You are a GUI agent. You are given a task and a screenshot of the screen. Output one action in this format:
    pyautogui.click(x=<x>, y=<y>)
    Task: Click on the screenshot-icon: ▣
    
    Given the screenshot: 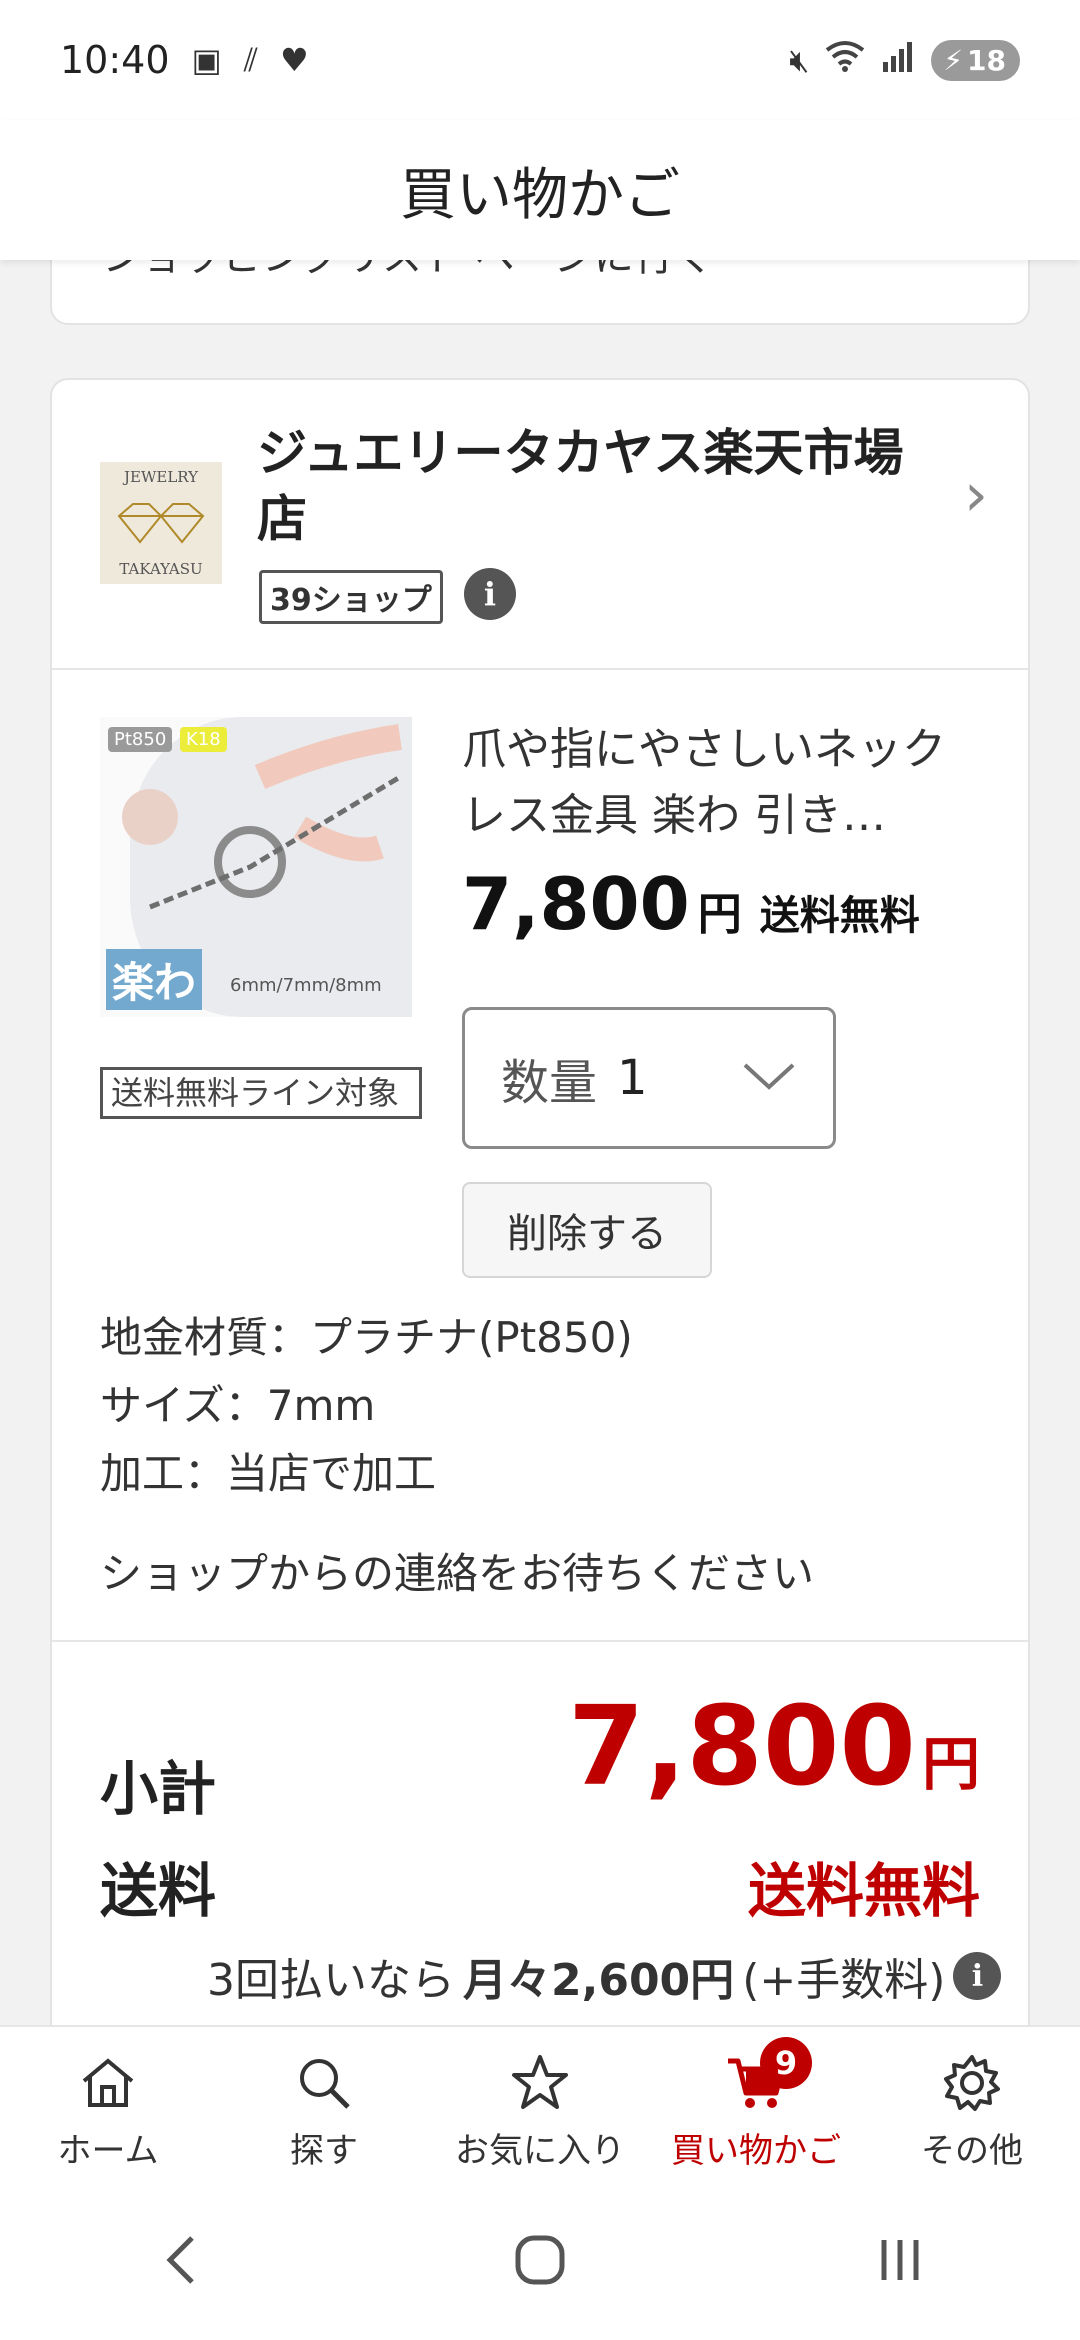 What is the action you would take?
    pyautogui.click(x=206, y=60)
    